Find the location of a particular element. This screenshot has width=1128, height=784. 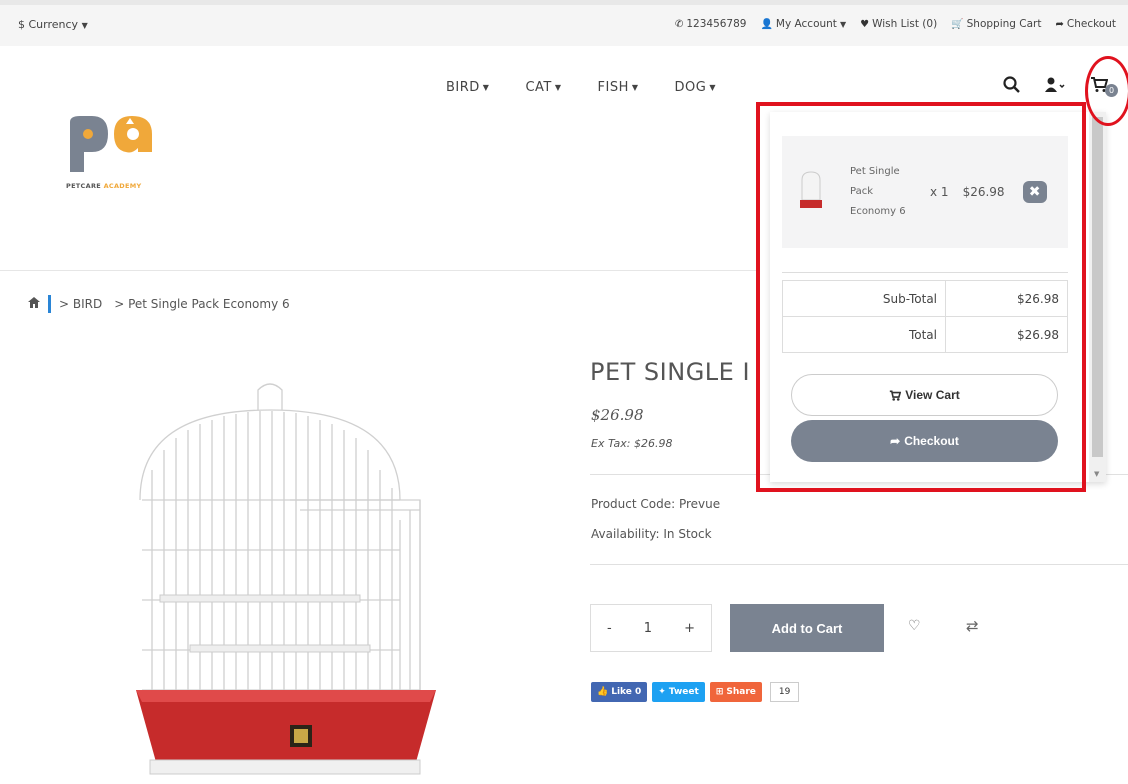

checkout-link: ➦ Checkout is located at coordinates (1085, 24).